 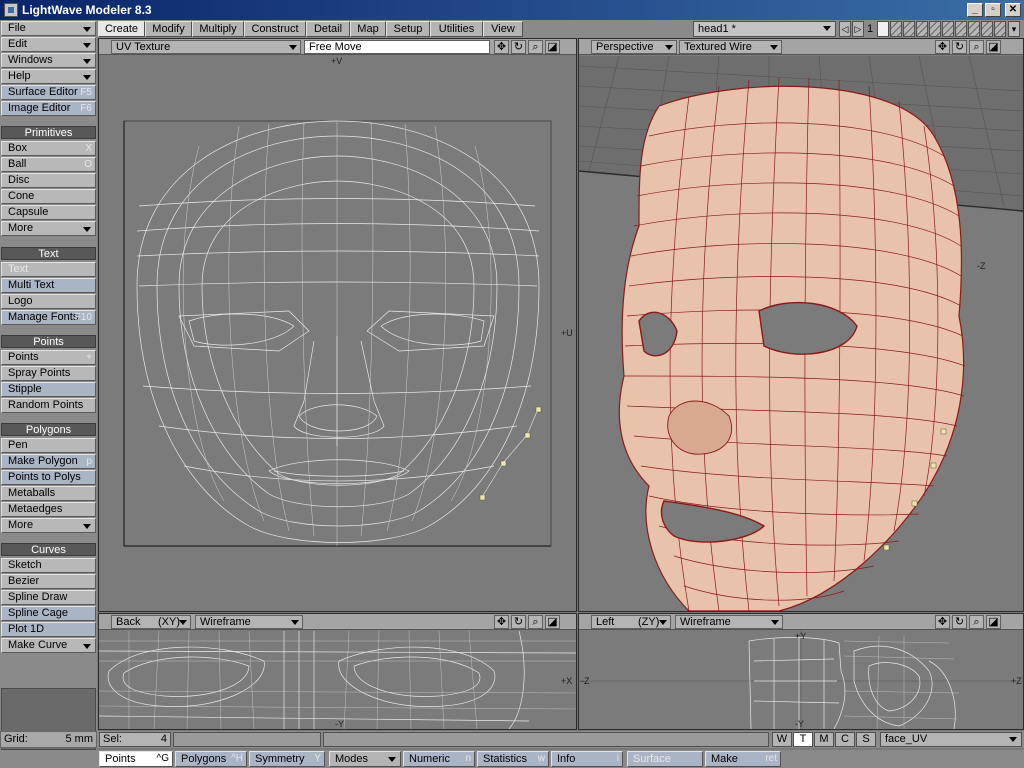 I want to click on back-canvas: +X -Y, so click(x=337, y=679).